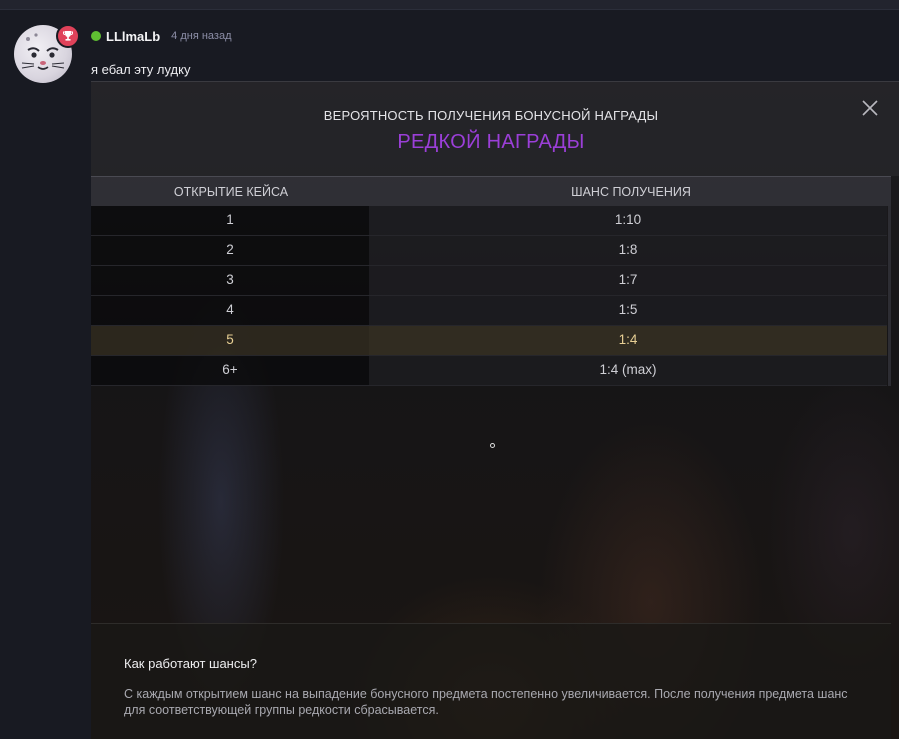 The image size is (899, 739). What do you see at coordinates (230, 340) in the screenshot?
I see `open-cell: 5` at bounding box center [230, 340].